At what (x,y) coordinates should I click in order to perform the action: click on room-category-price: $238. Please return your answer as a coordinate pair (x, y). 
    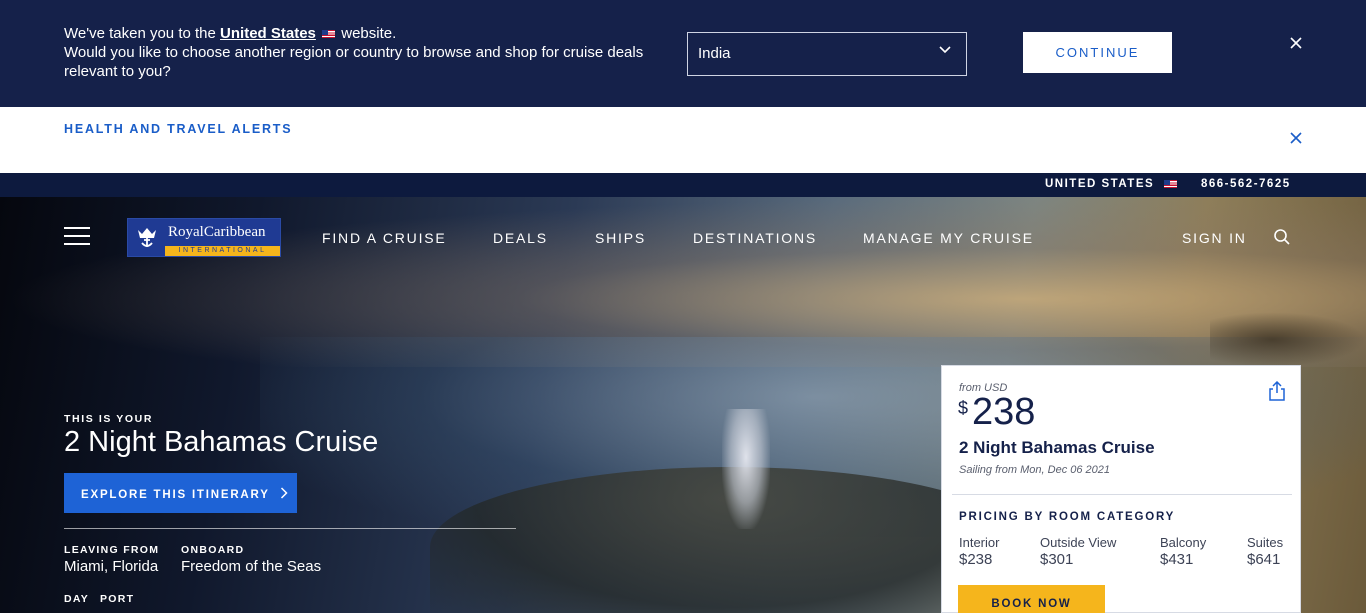
    Looking at the image, I should click on (976, 559).